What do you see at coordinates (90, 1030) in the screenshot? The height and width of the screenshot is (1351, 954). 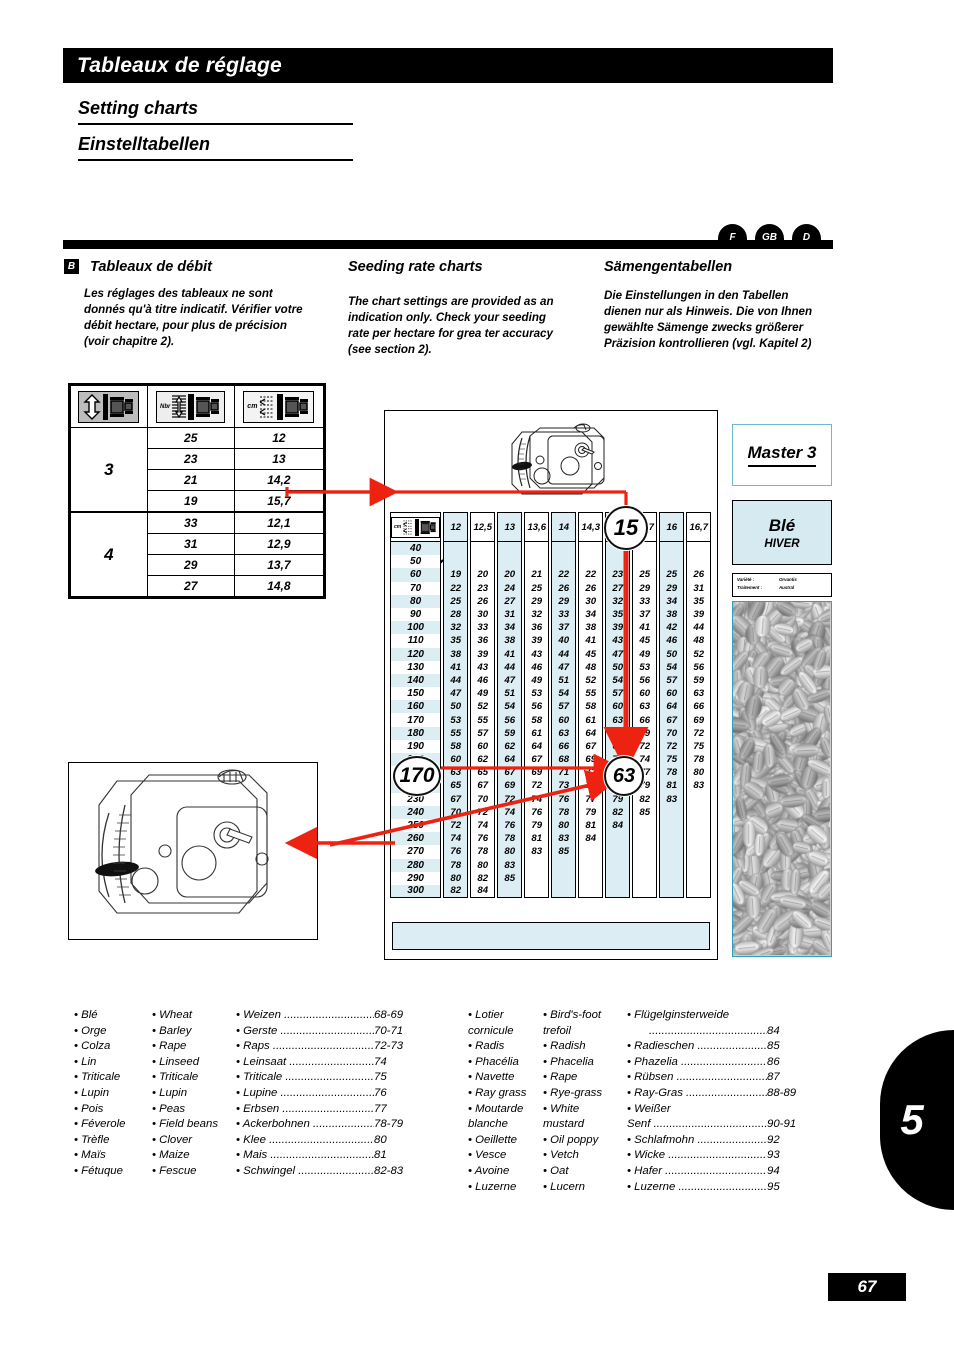 I see `index-cell: • Orge` at bounding box center [90, 1030].